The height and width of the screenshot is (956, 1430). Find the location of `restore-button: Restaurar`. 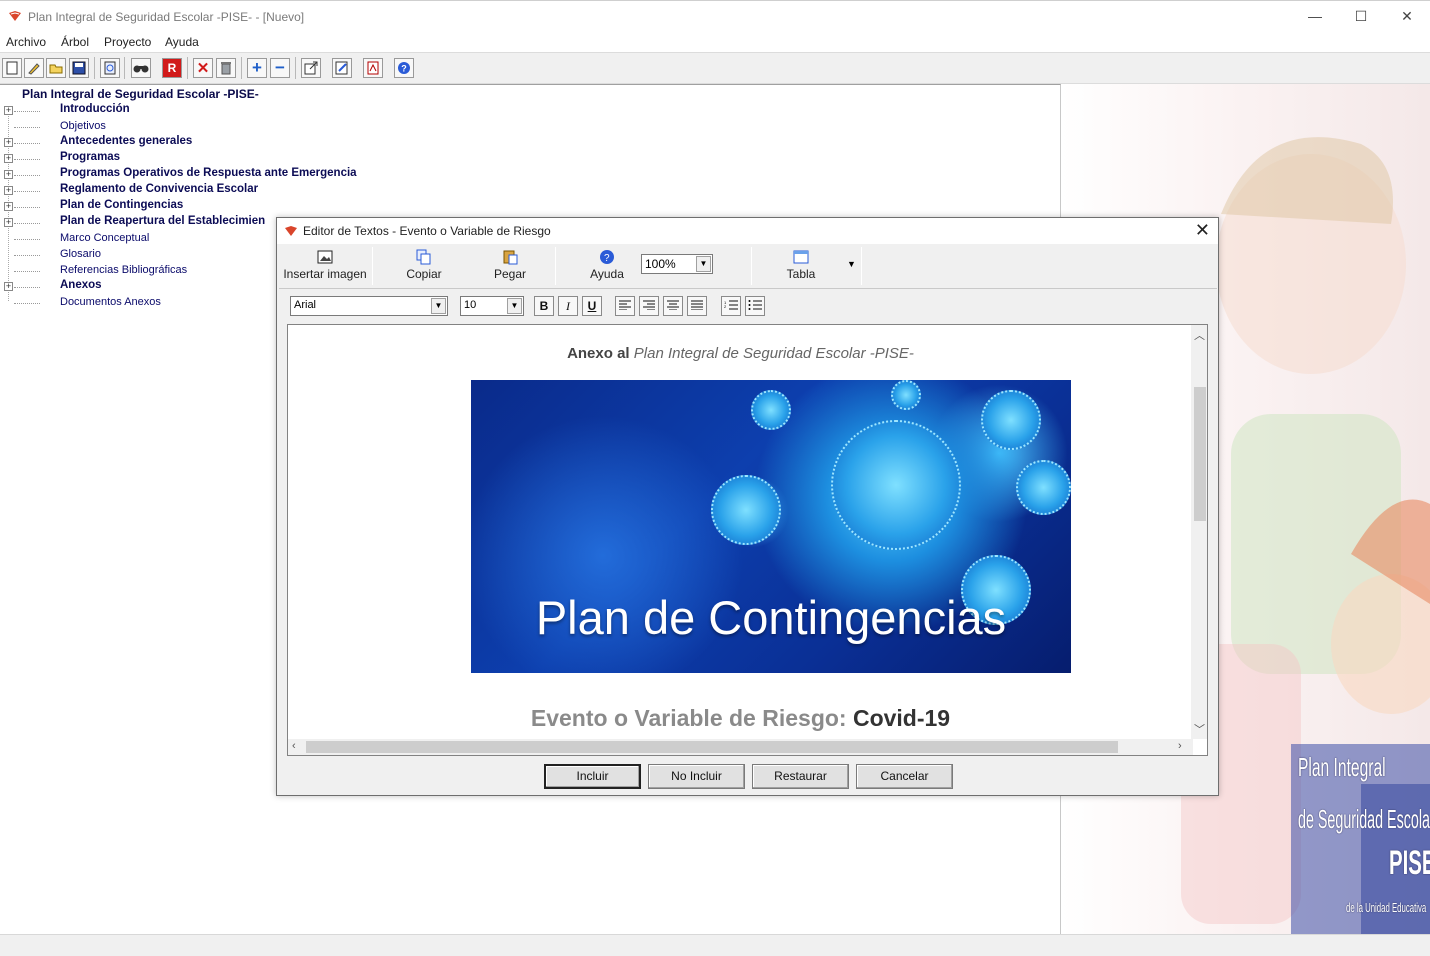

restore-button: Restaurar is located at coordinates (800, 776).